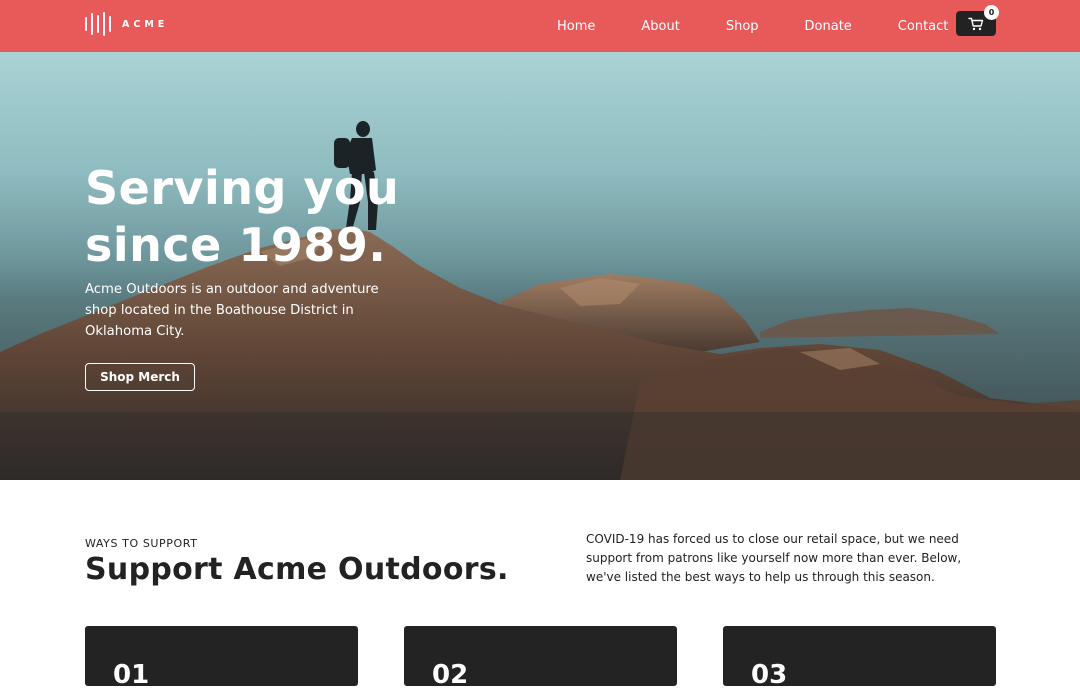 This screenshot has height=690, width=1080. What do you see at coordinates (540, 658) in the screenshot?
I see `support-card-2: 02` at bounding box center [540, 658].